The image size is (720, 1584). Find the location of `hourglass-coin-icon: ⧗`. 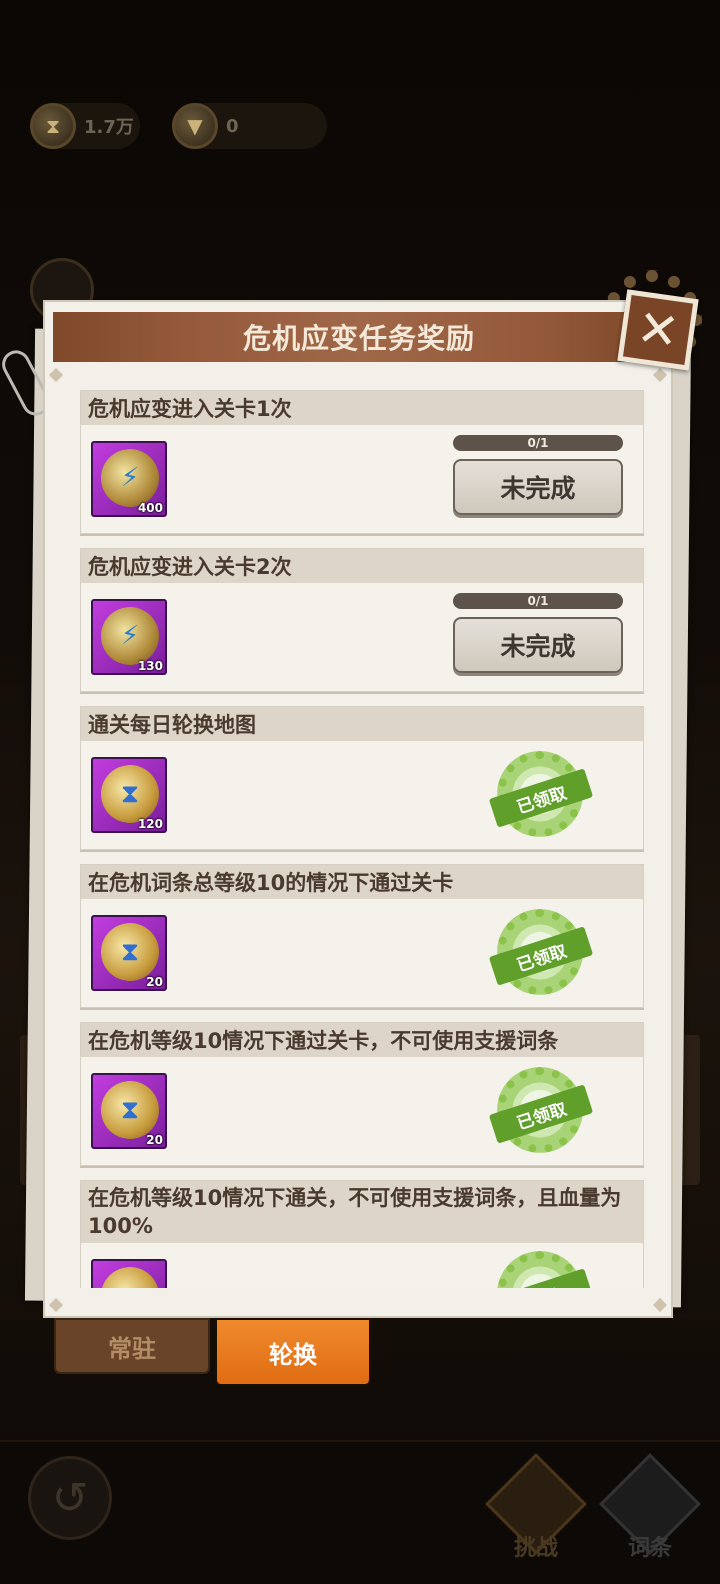

hourglass-coin-icon: ⧗ is located at coordinates (53, 126).